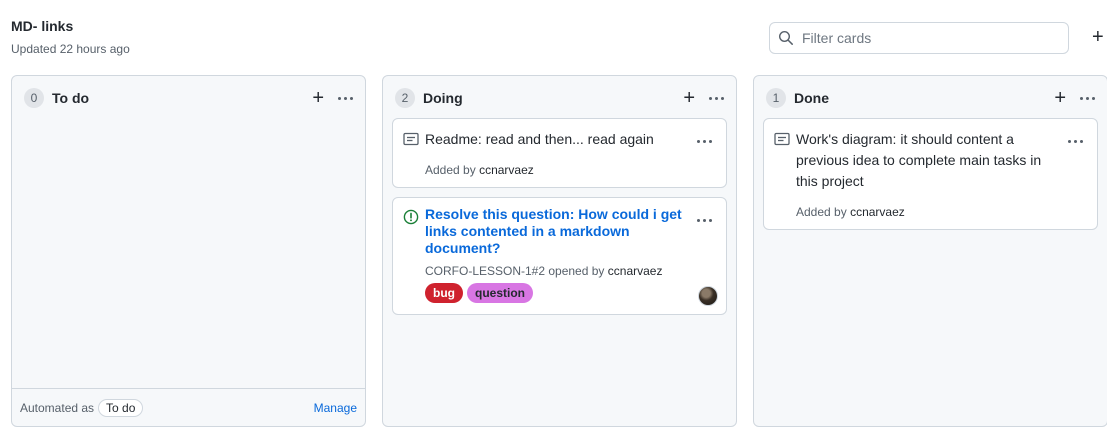  Describe the element at coordinates (927, 38) in the screenshot. I see `filter-cards-input` at that location.